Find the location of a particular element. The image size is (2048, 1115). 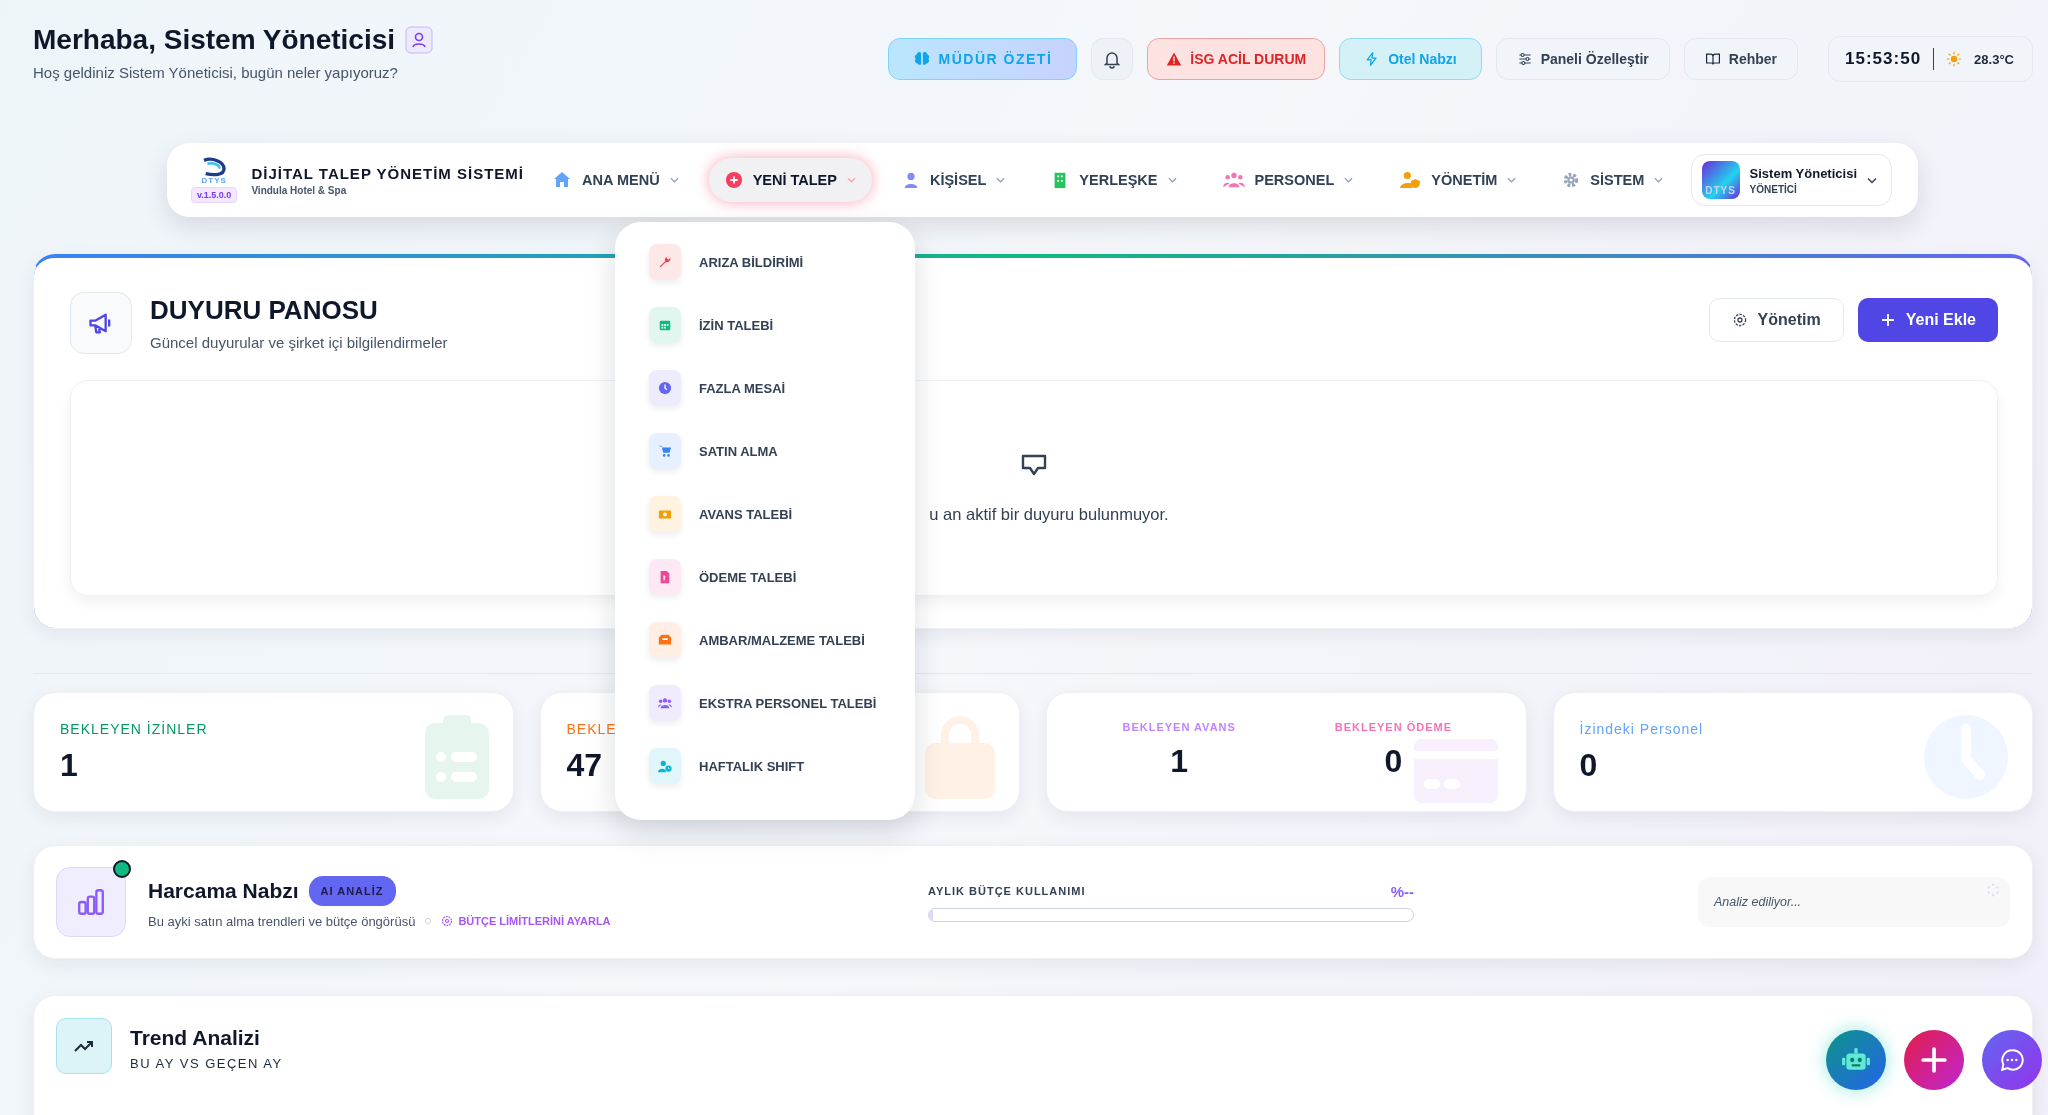

spending-title: Harcama Nabzı is located at coordinates (223, 890).